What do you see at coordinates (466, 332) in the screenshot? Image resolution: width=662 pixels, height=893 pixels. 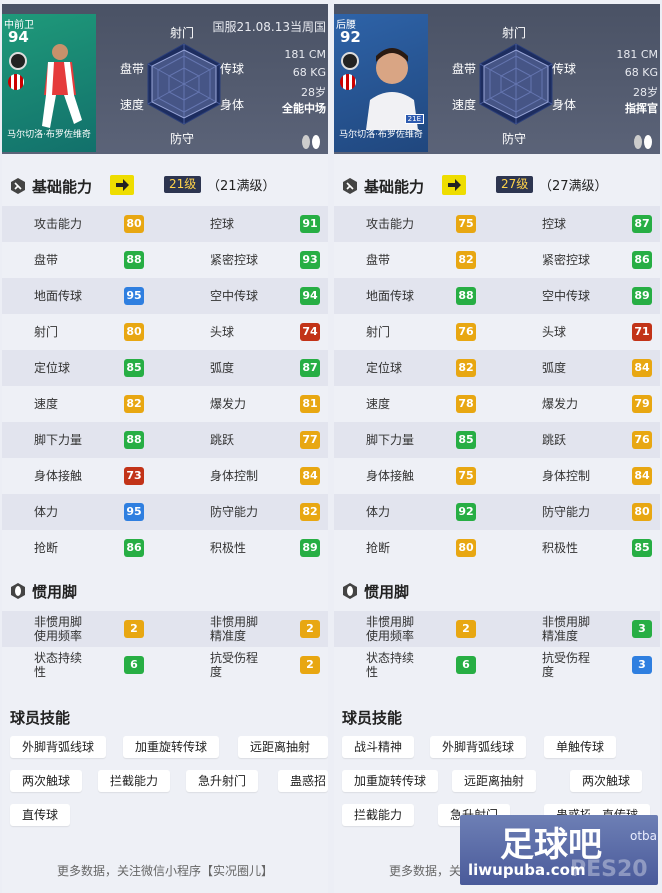 I see `stat-value: 76` at bounding box center [466, 332].